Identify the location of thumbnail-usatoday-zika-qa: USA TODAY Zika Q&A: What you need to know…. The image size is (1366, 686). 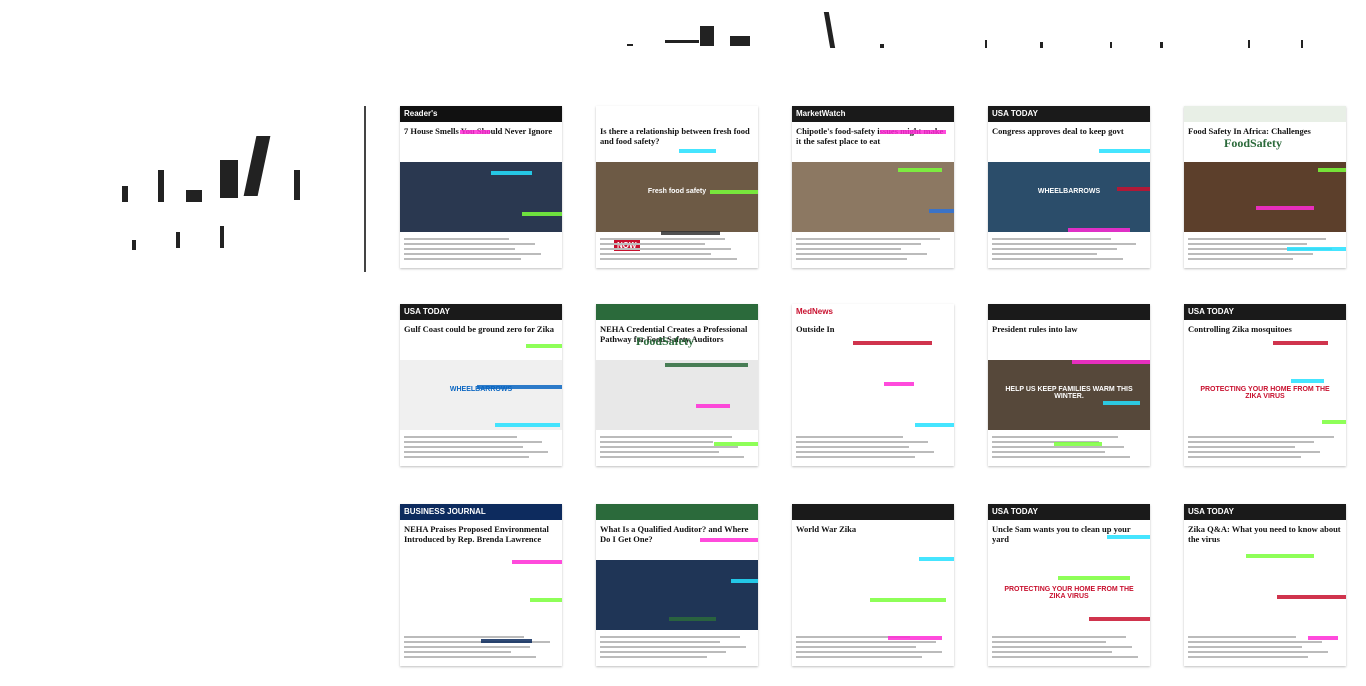
(1265, 585).